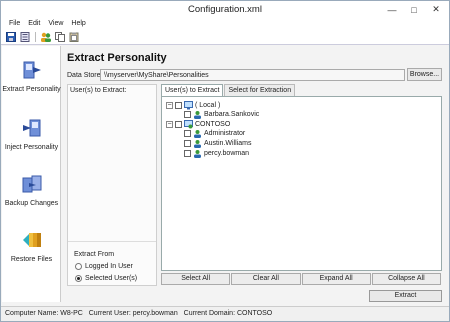 Image resolution: width=450 pixels, height=322 pixels. I want to click on close-button: ✕, so click(436, 9).